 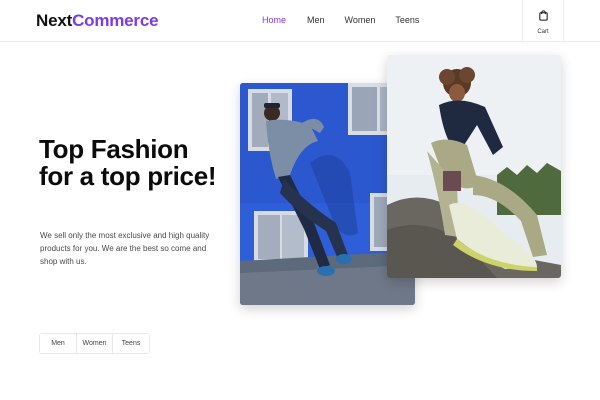 I want to click on category-women-button: Women, so click(x=95, y=343).